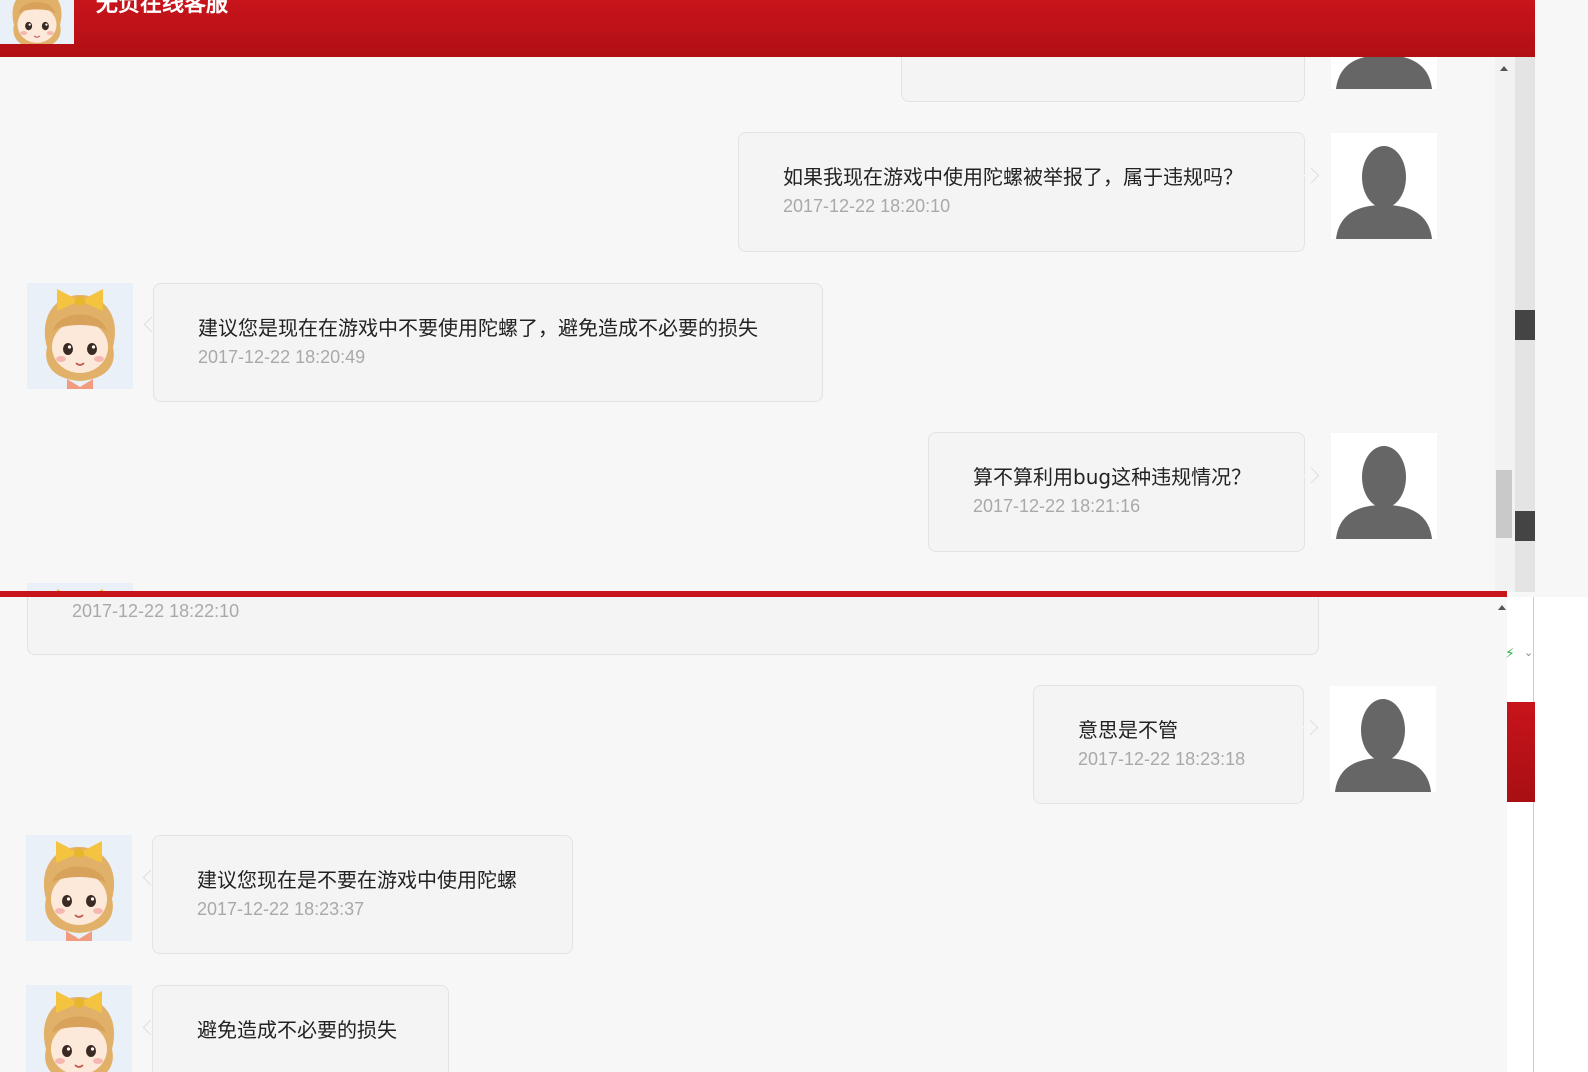 The height and width of the screenshot is (1072, 1588). I want to click on message-timestamp: 2017-12-22 18:20:49, so click(282, 357).